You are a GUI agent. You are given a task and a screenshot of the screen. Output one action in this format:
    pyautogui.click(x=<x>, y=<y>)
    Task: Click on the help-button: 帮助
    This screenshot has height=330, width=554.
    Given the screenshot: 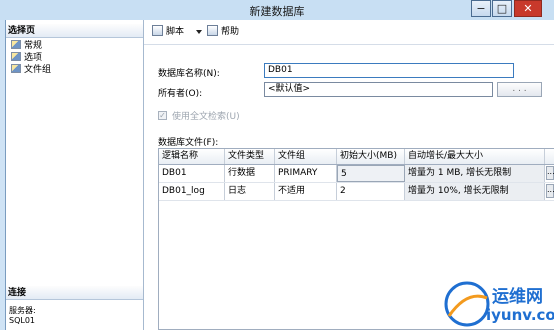 What is the action you would take?
    pyautogui.click(x=223, y=32)
    